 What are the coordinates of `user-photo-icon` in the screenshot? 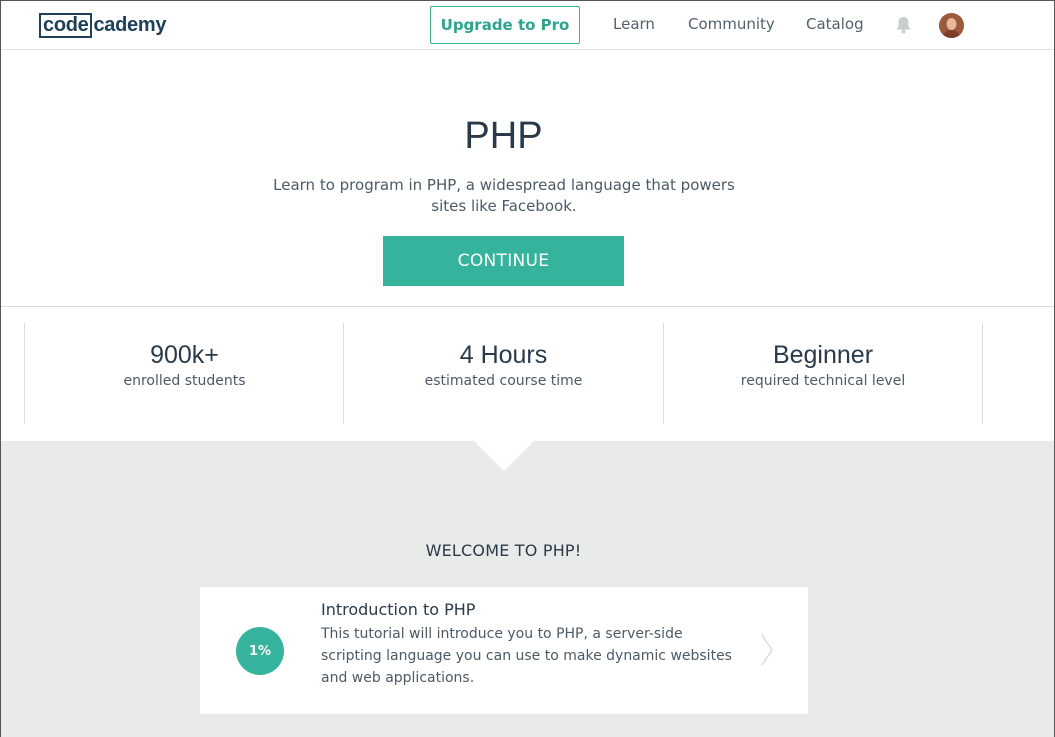 It's located at (951, 25).